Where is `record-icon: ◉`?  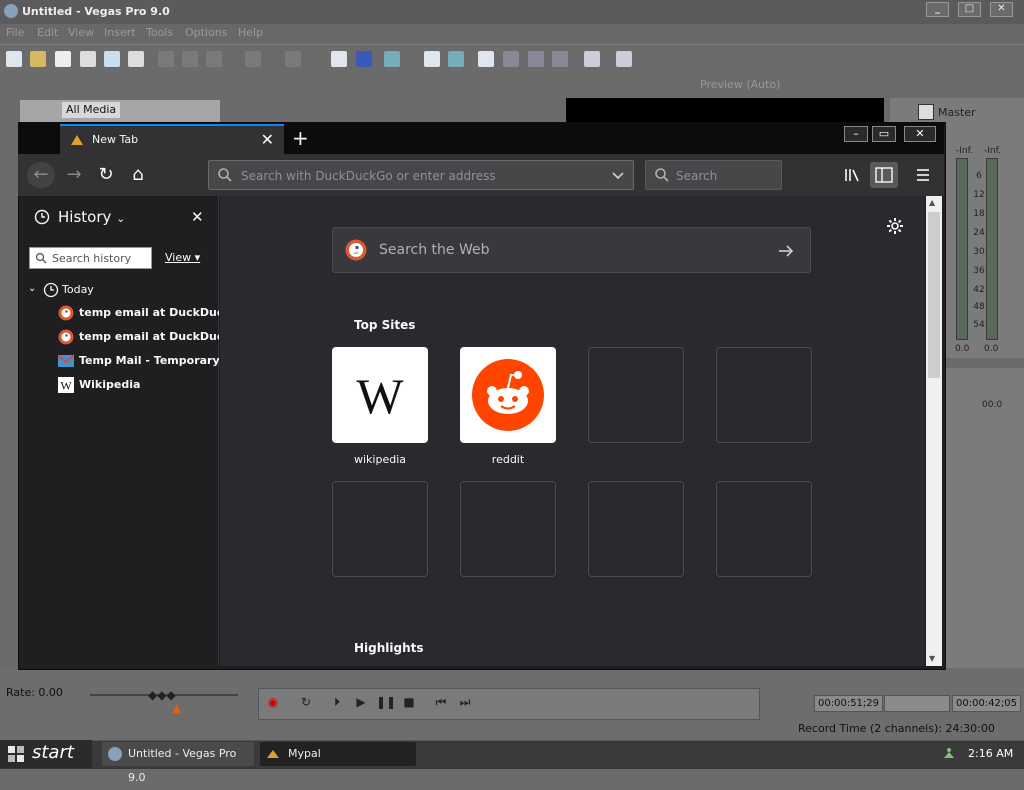 record-icon: ◉ is located at coordinates (273, 702).